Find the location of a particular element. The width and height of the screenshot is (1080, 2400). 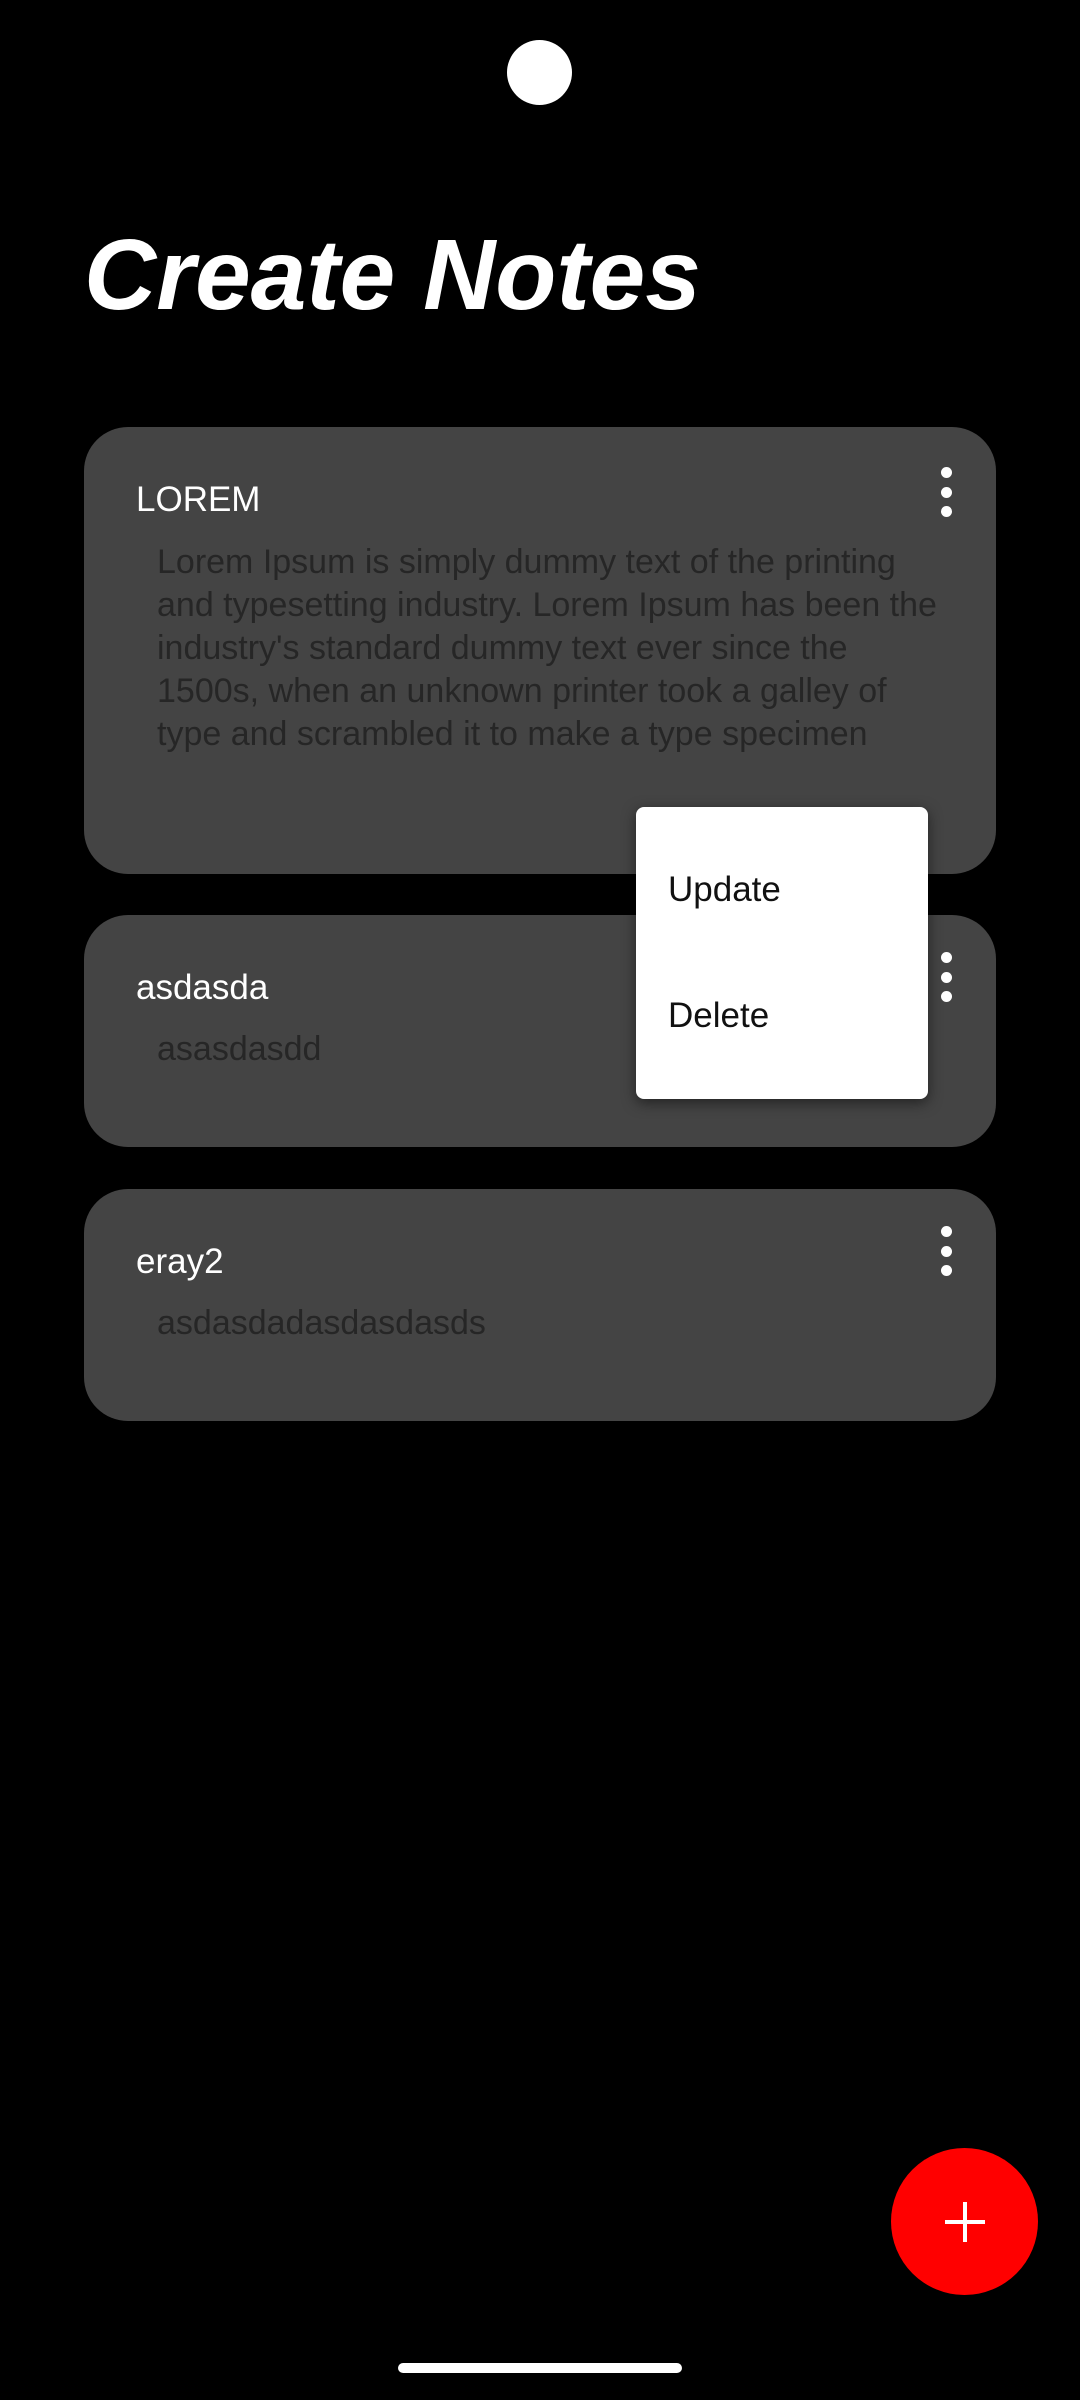

note-body: asdasdadasdasdasds is located at coordinates (321, 1323).